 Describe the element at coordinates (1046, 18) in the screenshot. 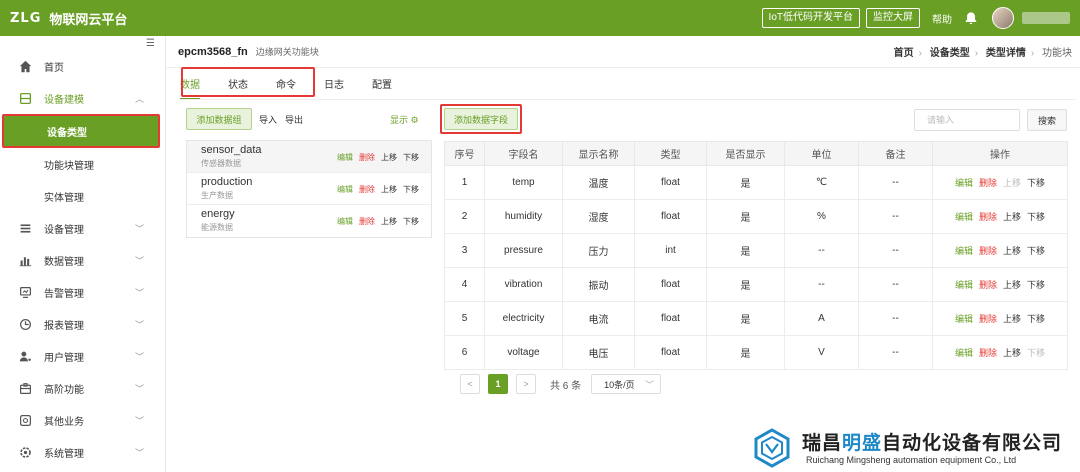

I see `username-blurred` at that location.